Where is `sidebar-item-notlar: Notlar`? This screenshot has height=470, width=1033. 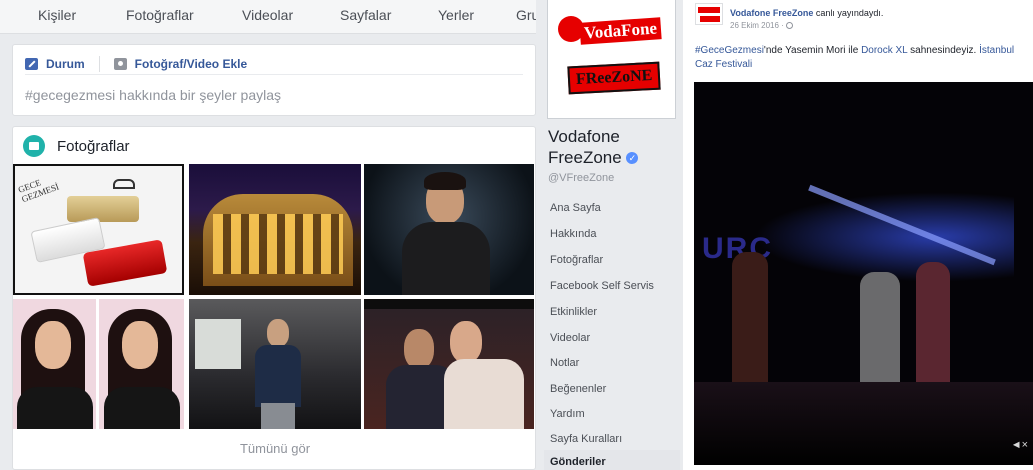
sidebar-item-notlar: Notlar is located at coordinates (564, 363).